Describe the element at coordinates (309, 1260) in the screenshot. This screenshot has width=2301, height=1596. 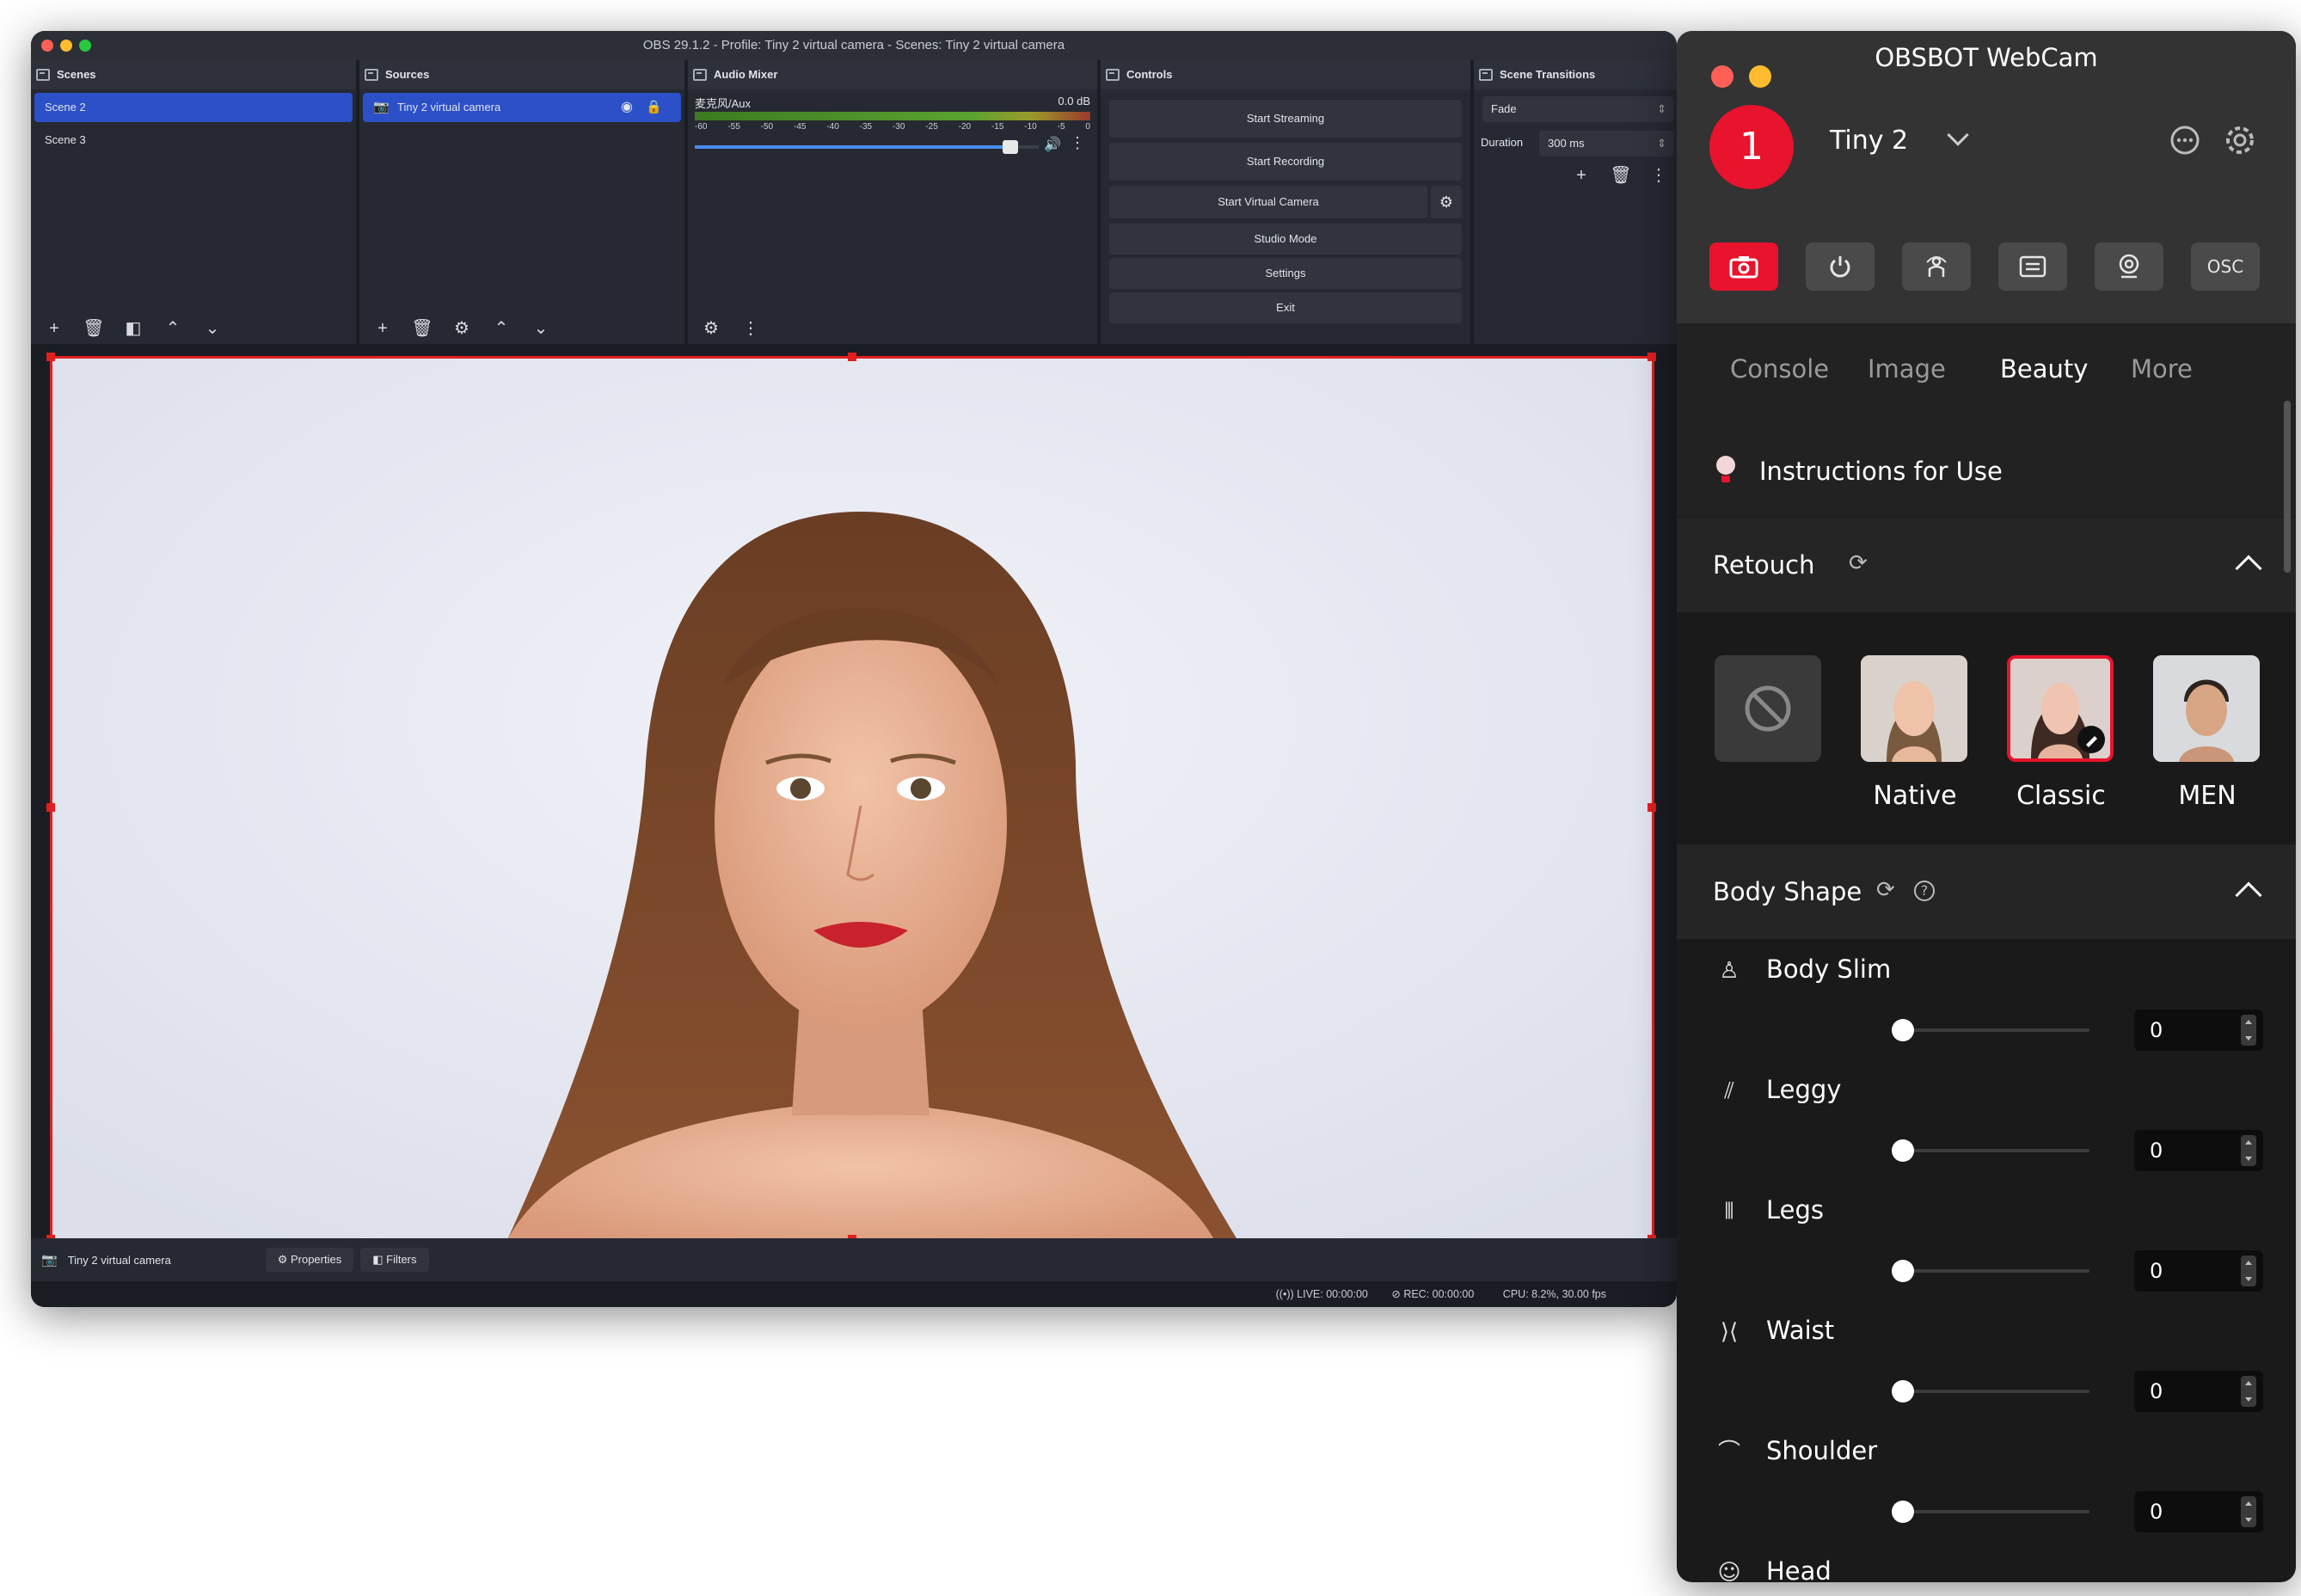
I see `properties-button: ⚙ Properties` at that location.